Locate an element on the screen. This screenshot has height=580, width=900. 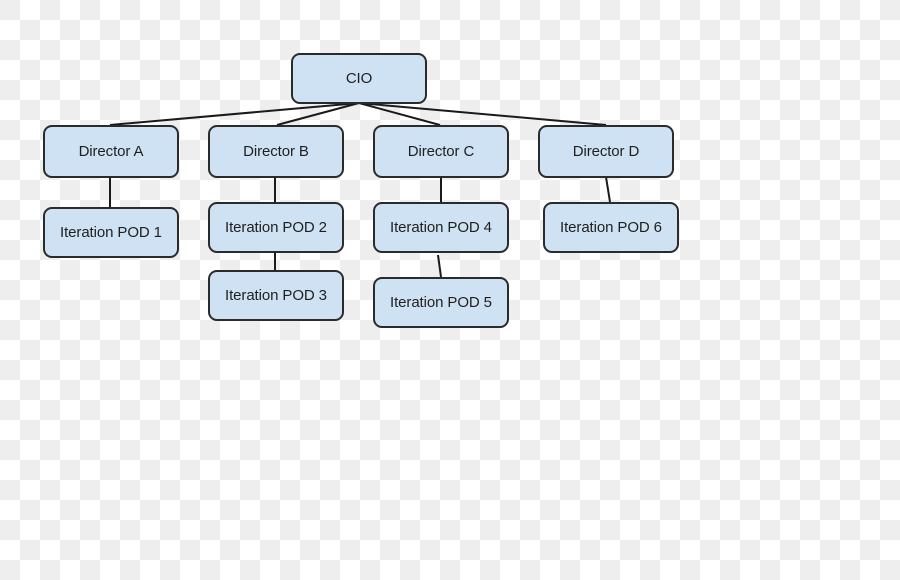
node-director-d: Director D is located at coordinates (606, 151).